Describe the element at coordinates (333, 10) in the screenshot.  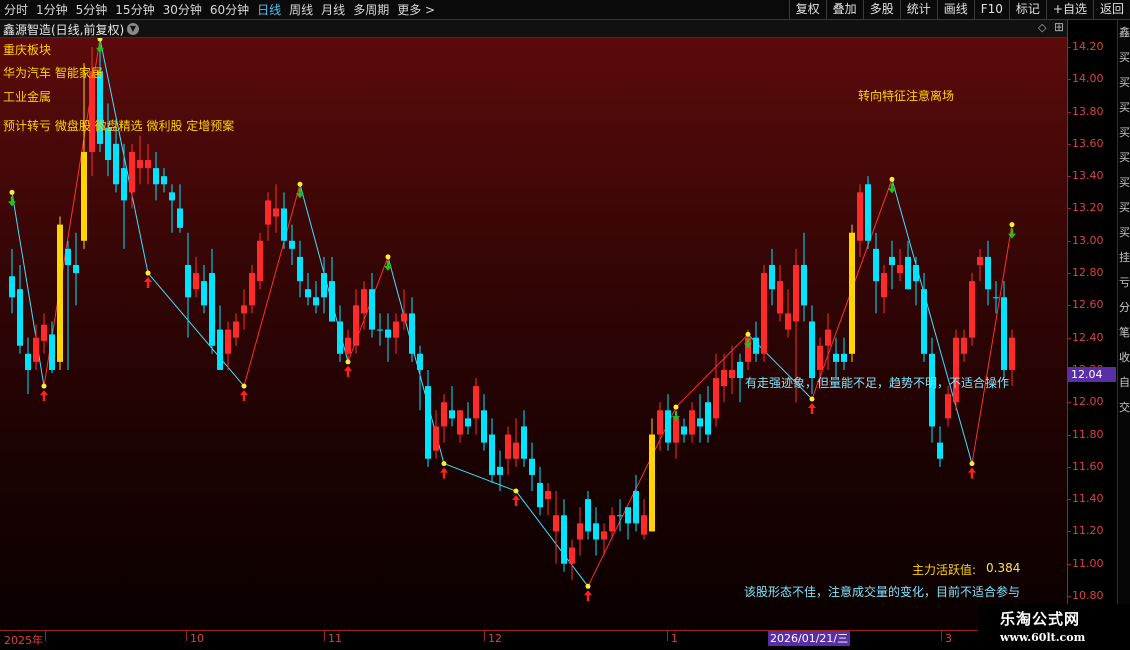
I see `tab-monthly: 月线` at that location.